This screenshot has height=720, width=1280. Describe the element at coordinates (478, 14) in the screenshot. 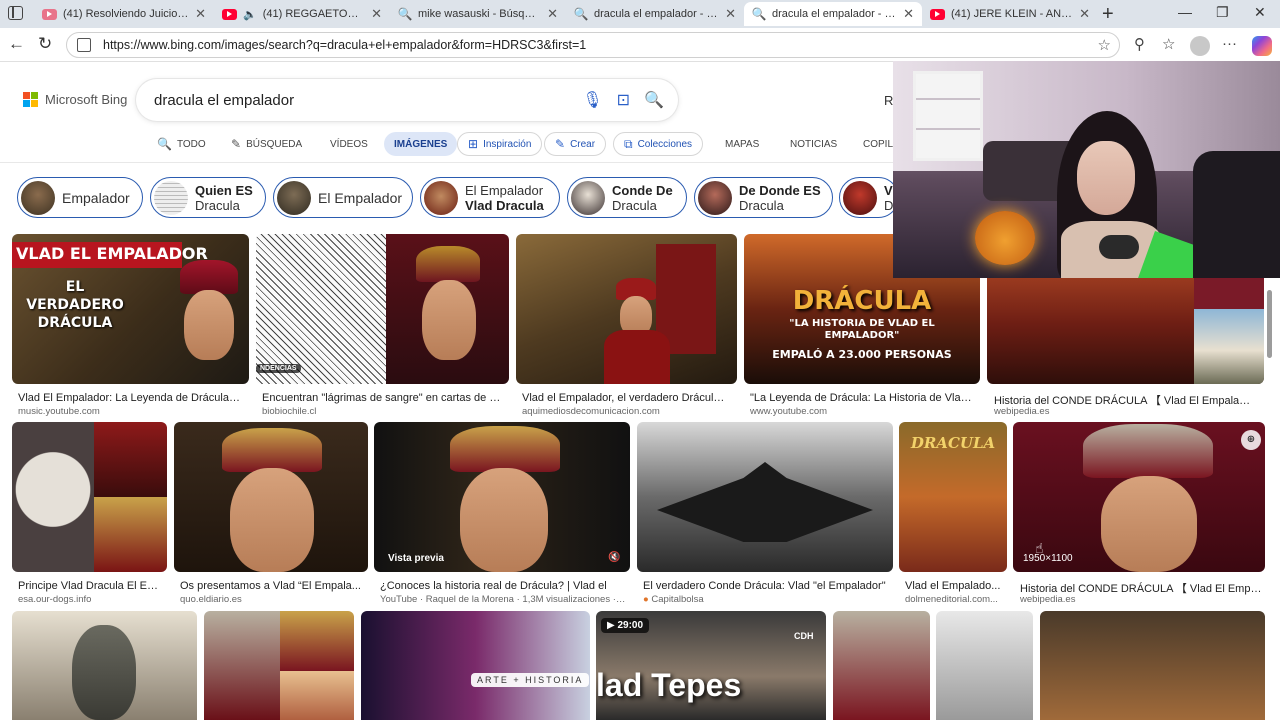

I see `browser-tab: 🔍 mike wasauski - Búsqueda ✕` at that location.